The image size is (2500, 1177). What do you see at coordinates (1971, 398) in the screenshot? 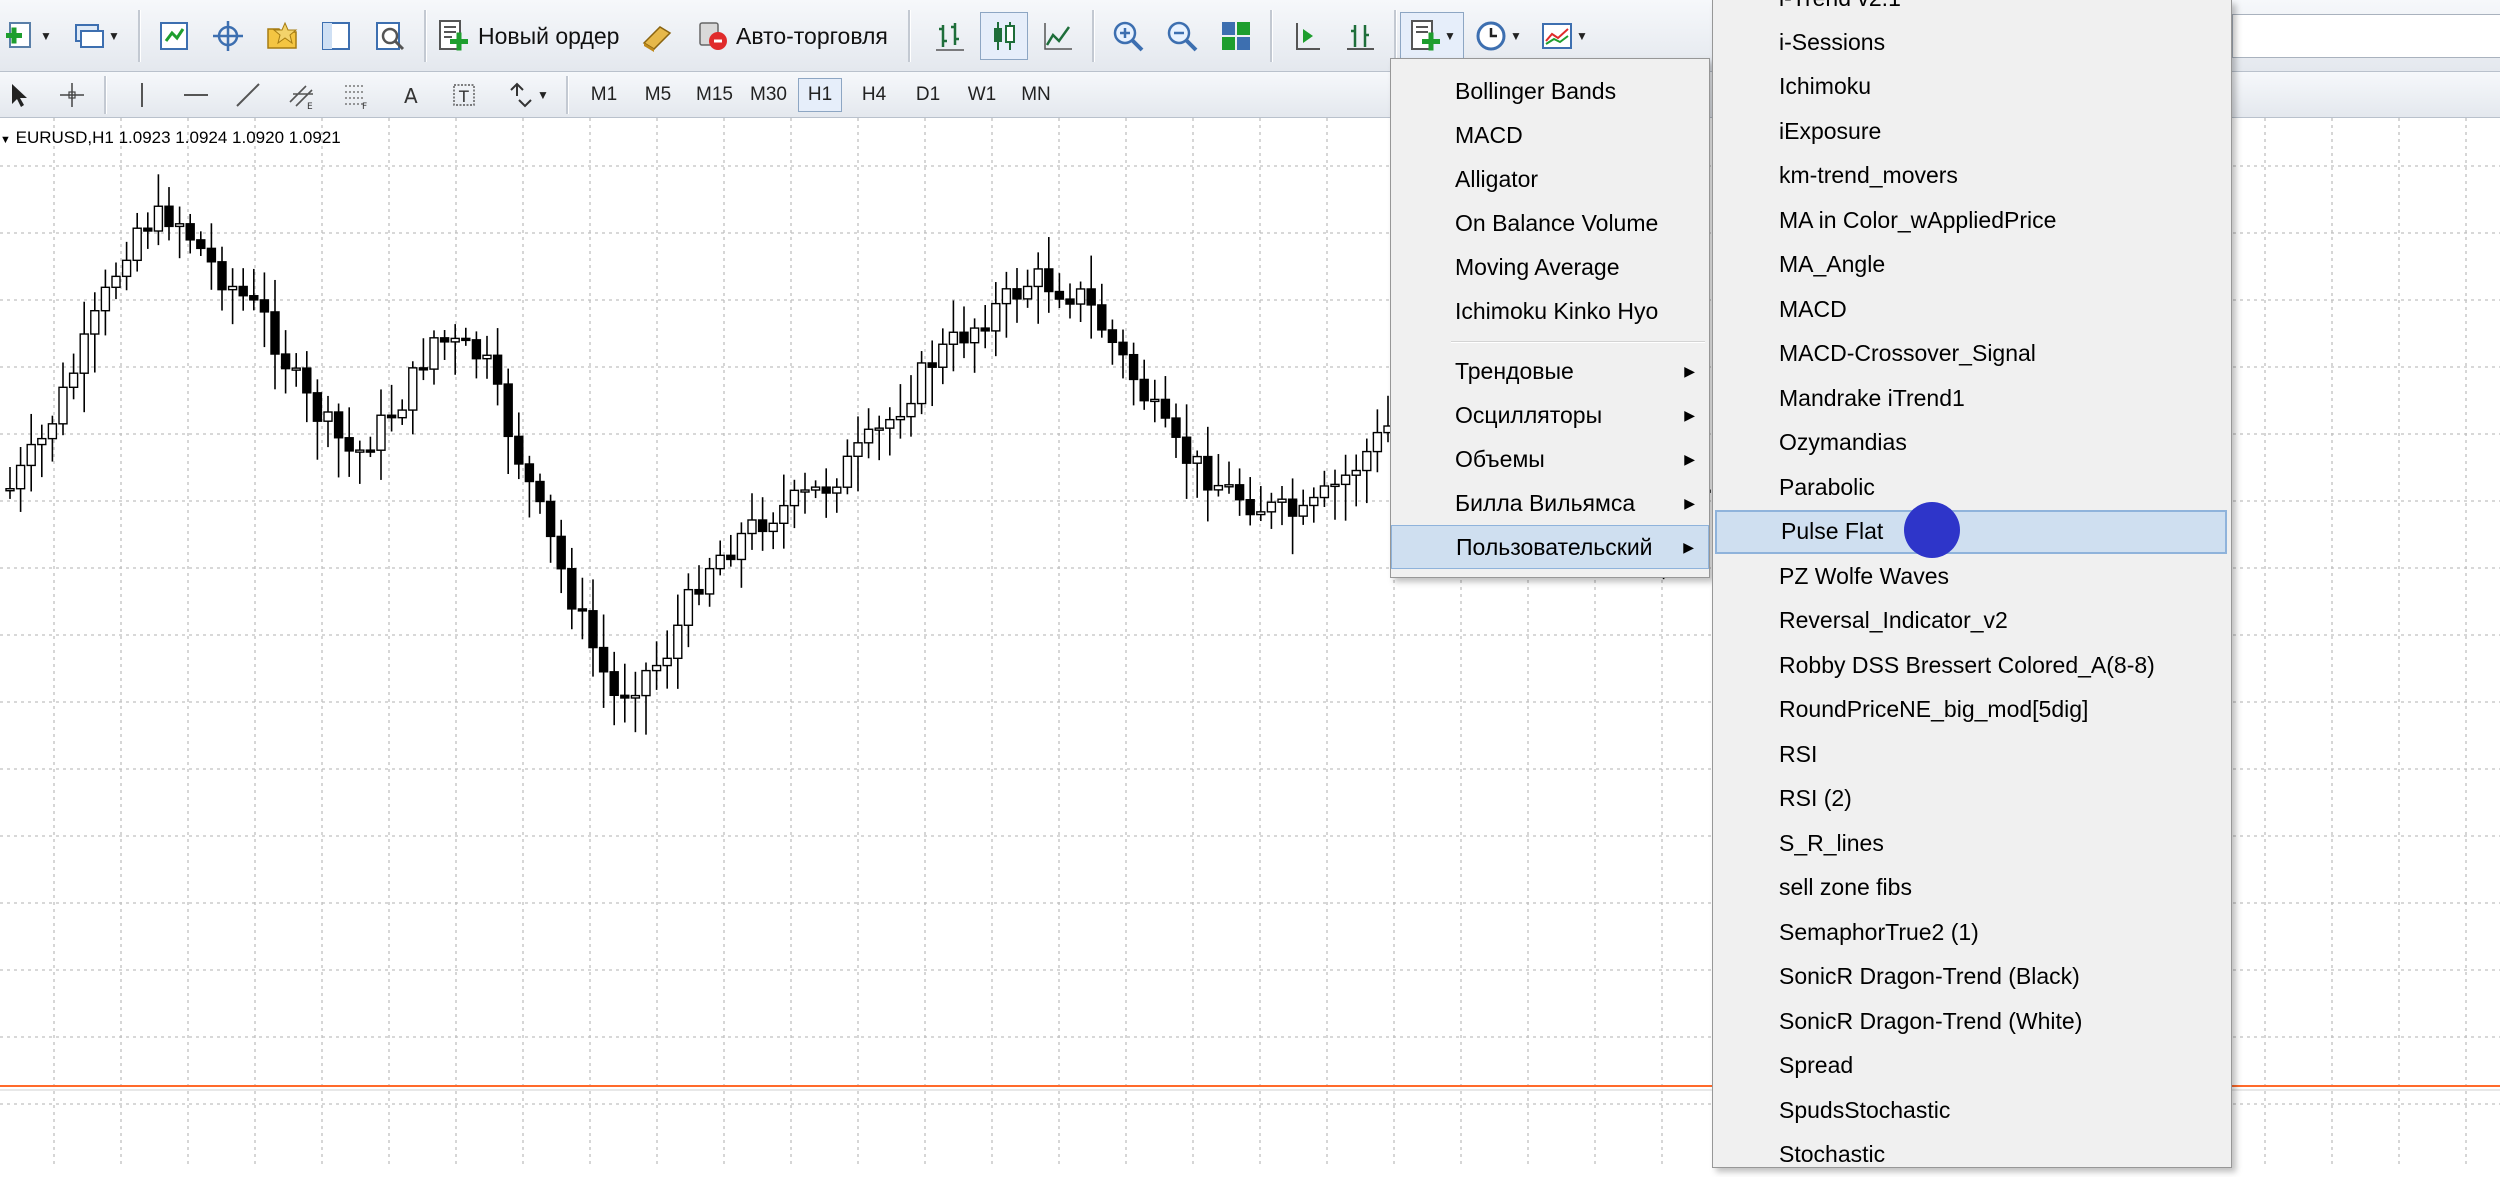
I see `custom-indicator-item: Mandrake iTrend1` at bounding box center [1971, 398].